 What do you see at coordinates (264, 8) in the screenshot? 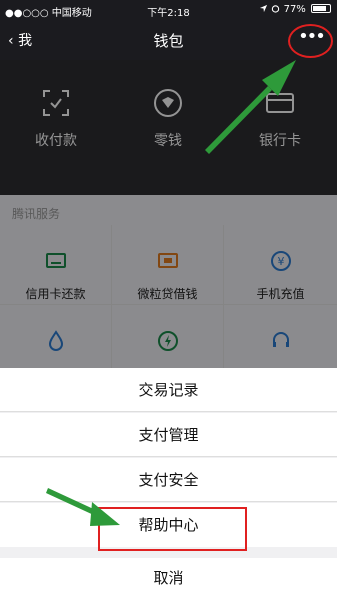
I see `location-icon` at bounding box center [264, 8].